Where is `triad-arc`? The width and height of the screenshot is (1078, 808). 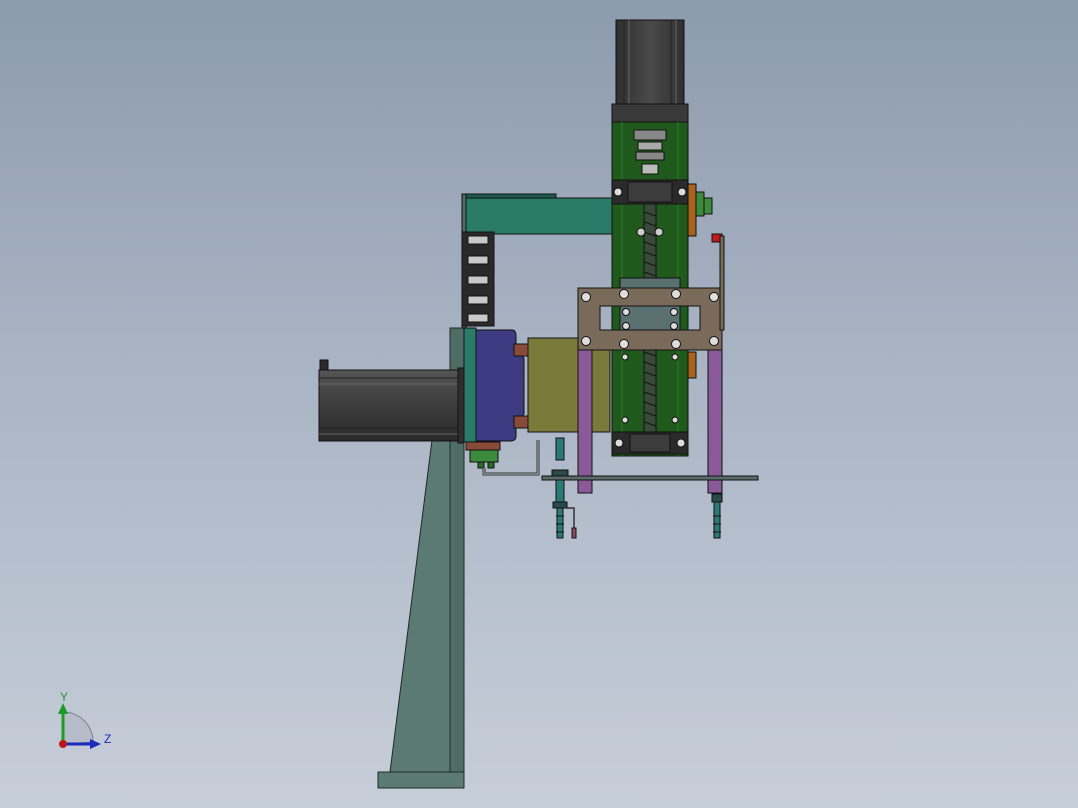 triad-arc is located at coordinates (78, 728).